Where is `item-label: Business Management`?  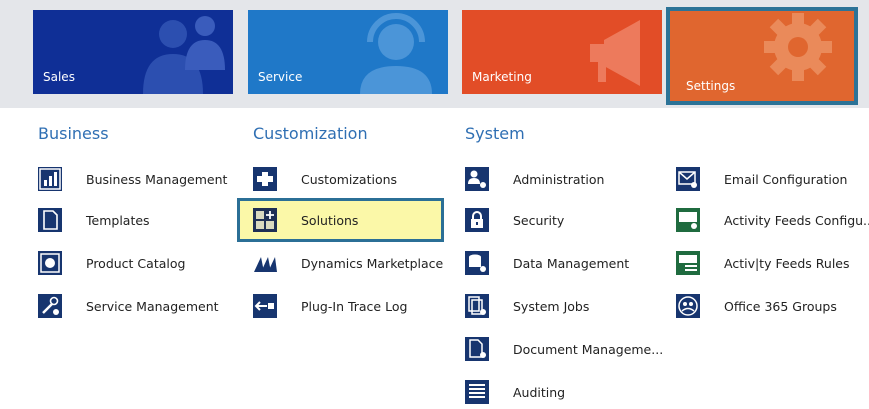
item-label: Business Management is located at coordinates (157, 179).